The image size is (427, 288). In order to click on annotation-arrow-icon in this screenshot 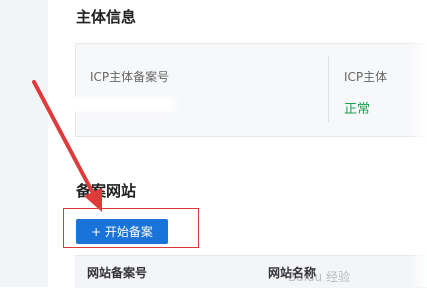, I will do `click(67, 146)`.